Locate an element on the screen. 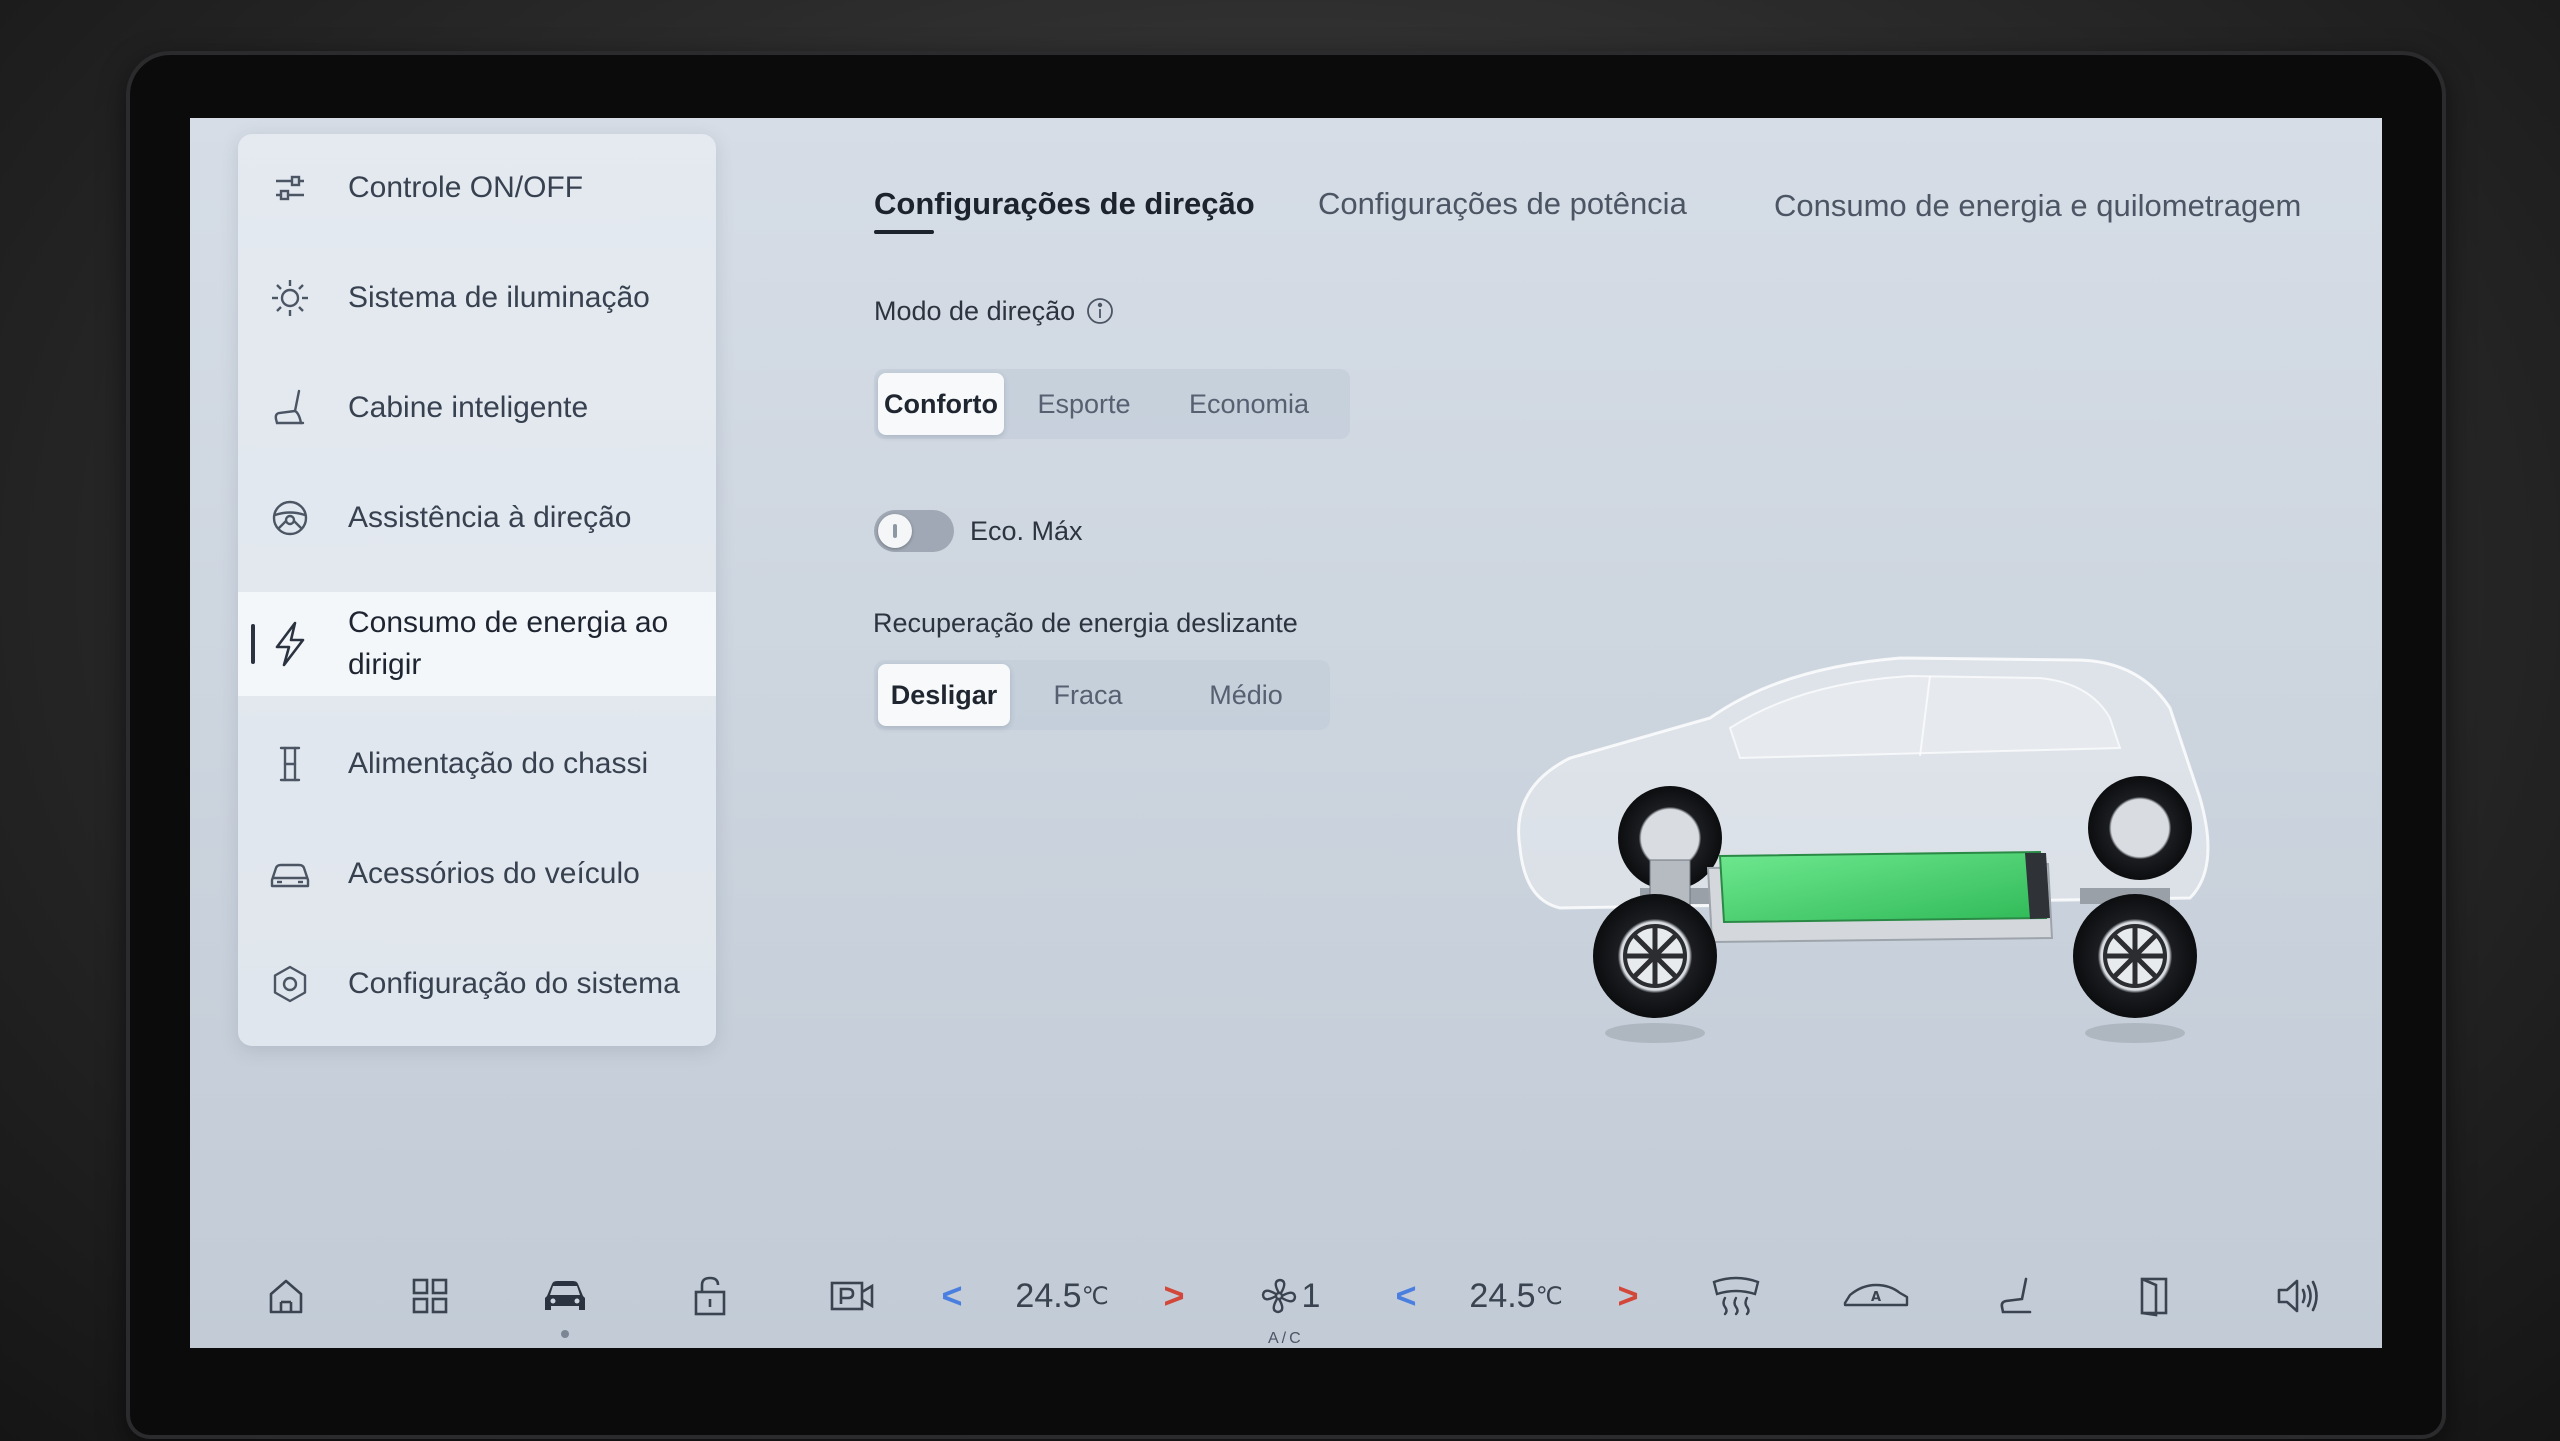 The height and width of the screenshot is (1441, 2560). toggle-knob is located at coordinates (895, 531).